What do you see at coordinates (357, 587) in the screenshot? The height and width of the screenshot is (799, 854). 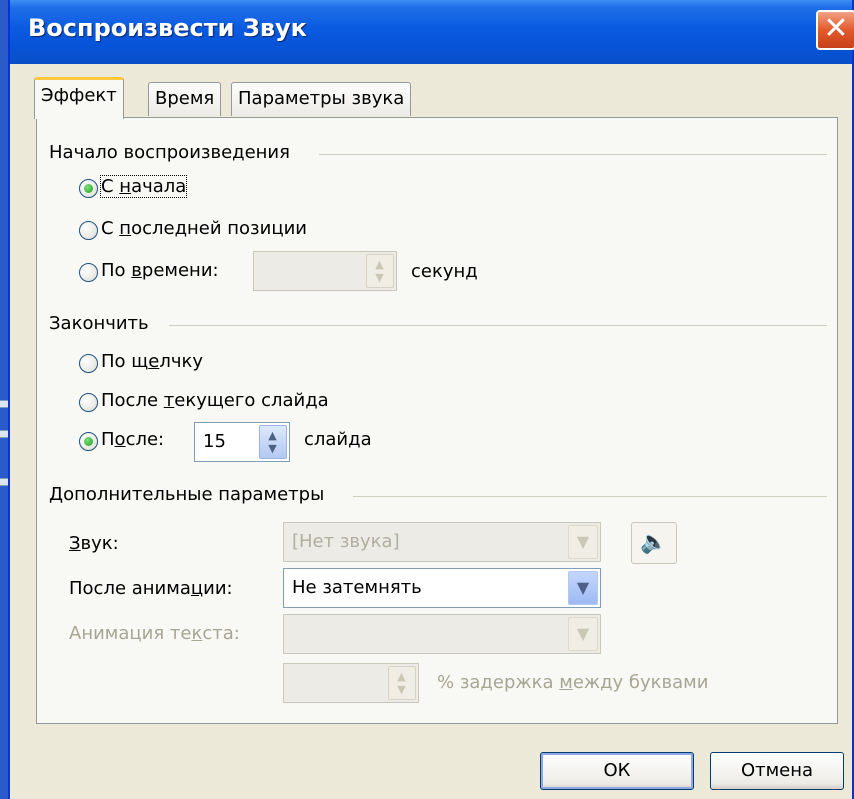 I see `after-animation-value: Не затемнять` at bounding box center [357, 587].